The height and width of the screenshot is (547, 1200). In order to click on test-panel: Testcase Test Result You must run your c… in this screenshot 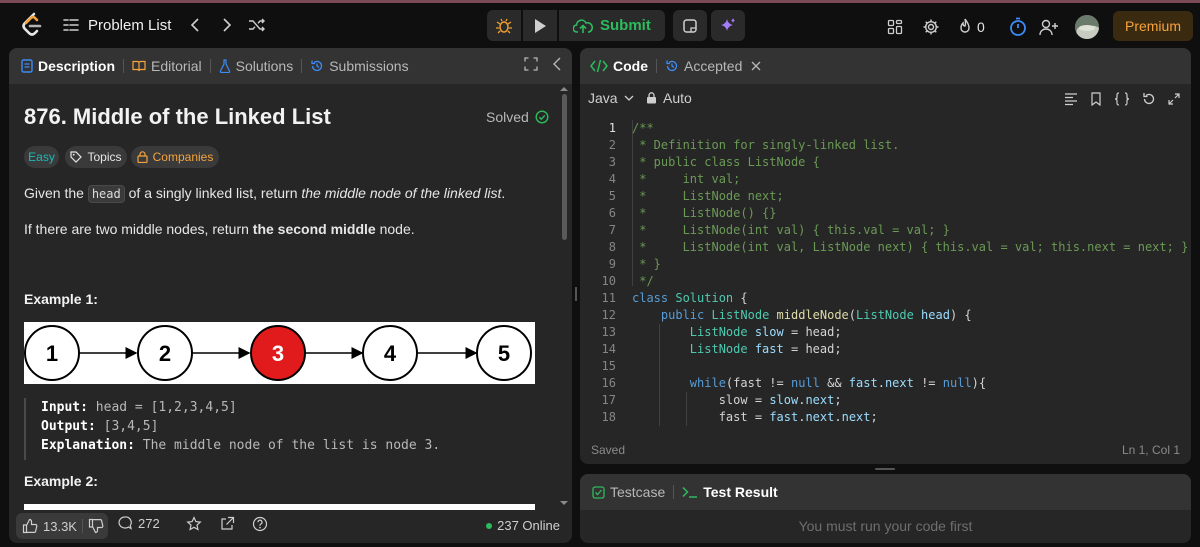, I will do `click(885, 508)`.